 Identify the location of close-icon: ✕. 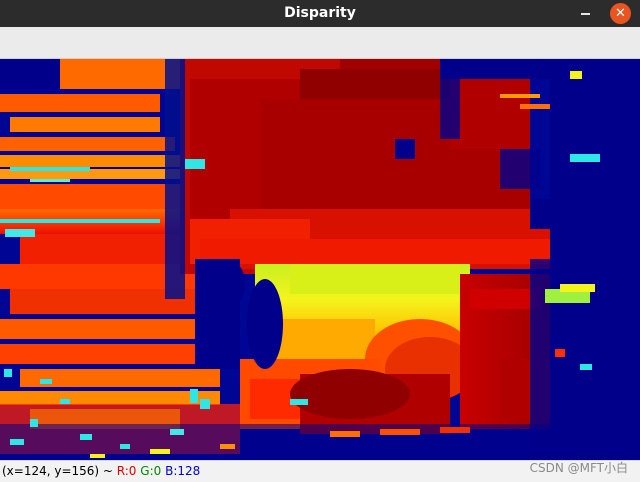
(620, 13).